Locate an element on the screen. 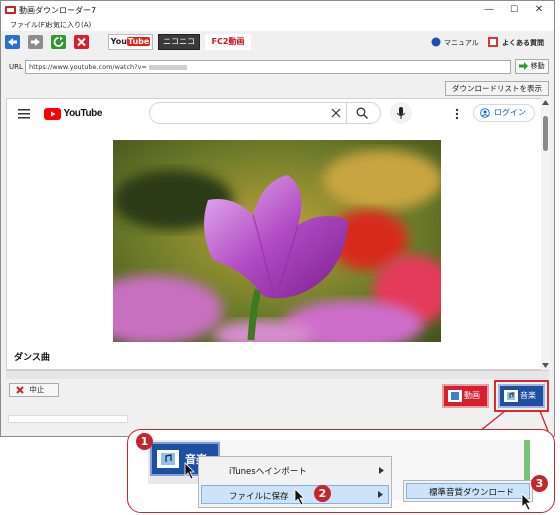 The height and width of the screenshot is (515, 560). step-badge-2: 2 is located at coordinates (322, 493).